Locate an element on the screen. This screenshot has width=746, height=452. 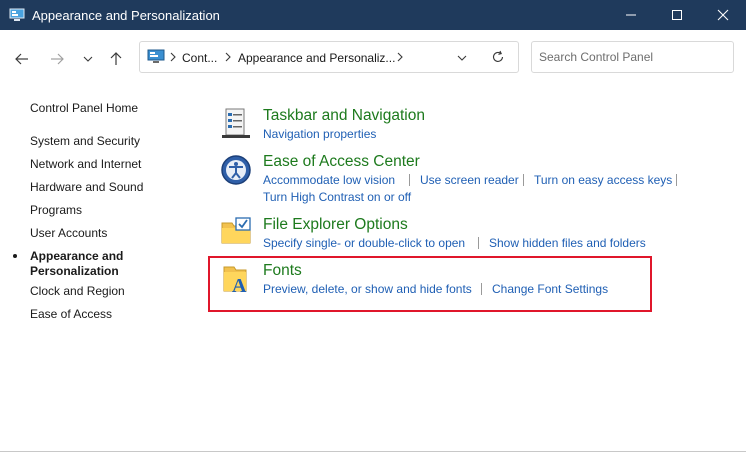
search-box is located at coordinates (632, 57).